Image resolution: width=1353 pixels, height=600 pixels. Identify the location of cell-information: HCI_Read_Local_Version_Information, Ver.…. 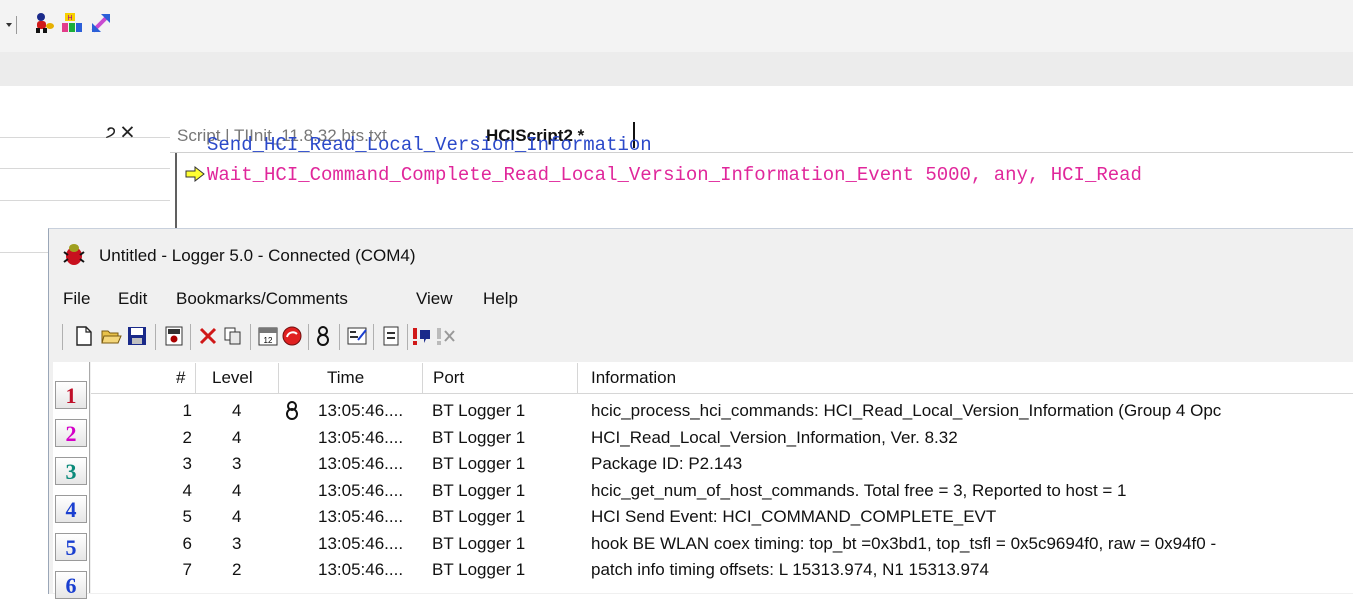
(774, 437).